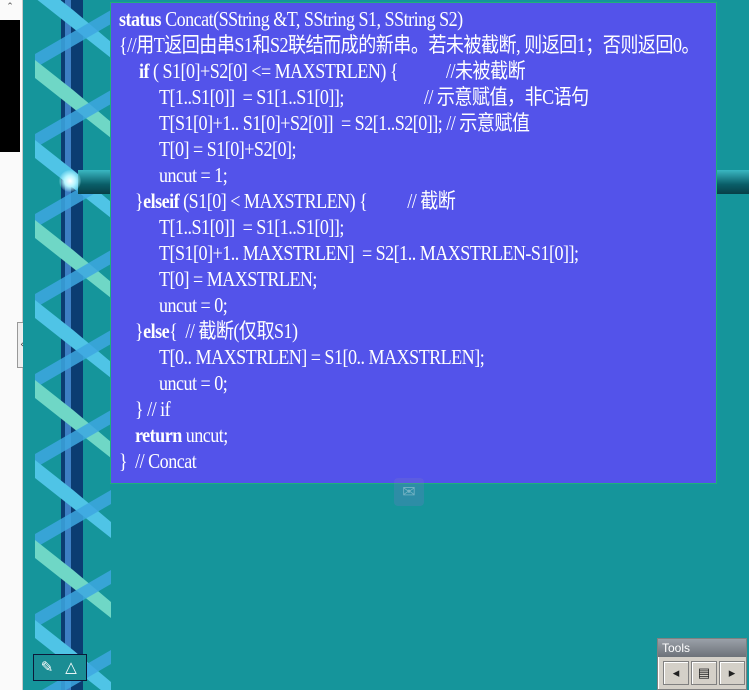 The height and width of the screenshot is (690, 749). I want to click on prev-slide-button: ◂, so click(676, 673).